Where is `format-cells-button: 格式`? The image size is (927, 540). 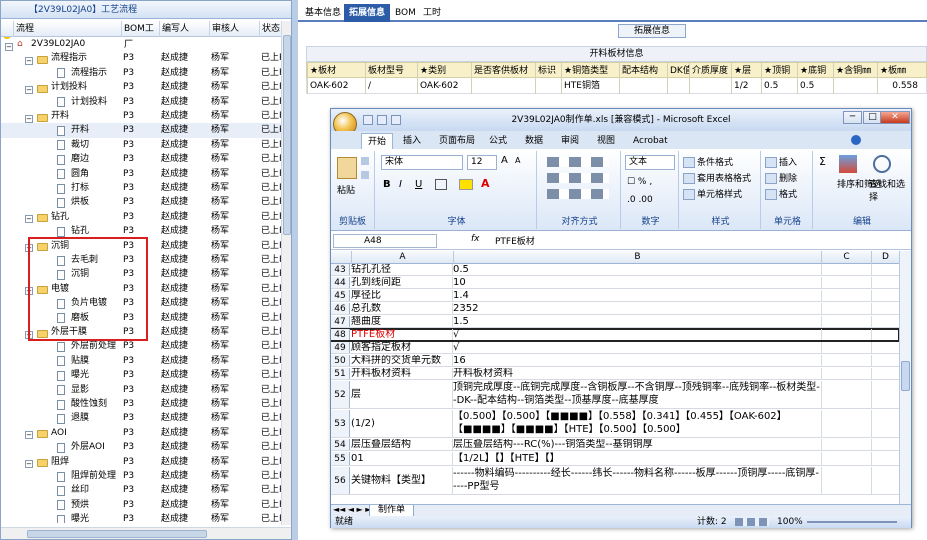 format-cells-button: 格式 is located at coordinates (781, 193).